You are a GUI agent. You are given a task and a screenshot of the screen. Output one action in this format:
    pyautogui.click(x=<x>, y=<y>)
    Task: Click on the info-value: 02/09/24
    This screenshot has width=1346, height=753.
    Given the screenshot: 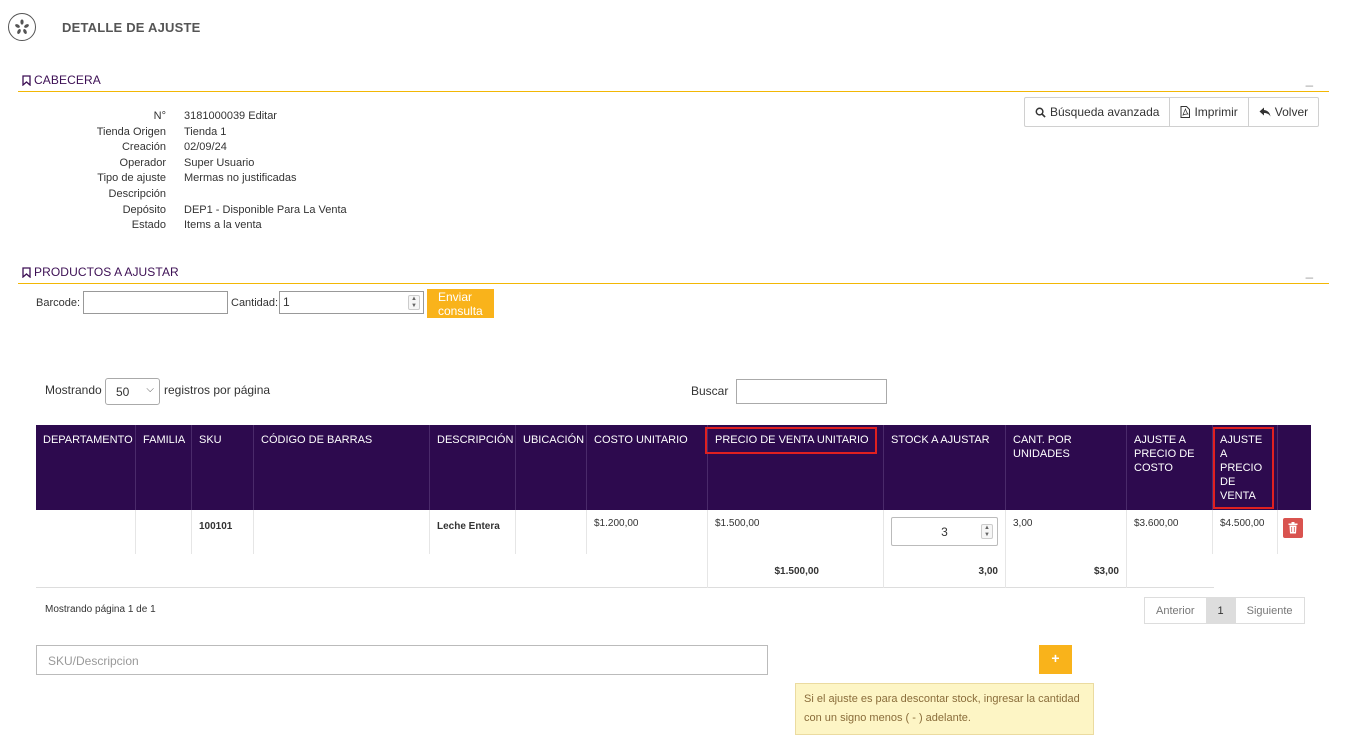 What is the action you would take?
    pyautogui.click(x=205, y=147)
    